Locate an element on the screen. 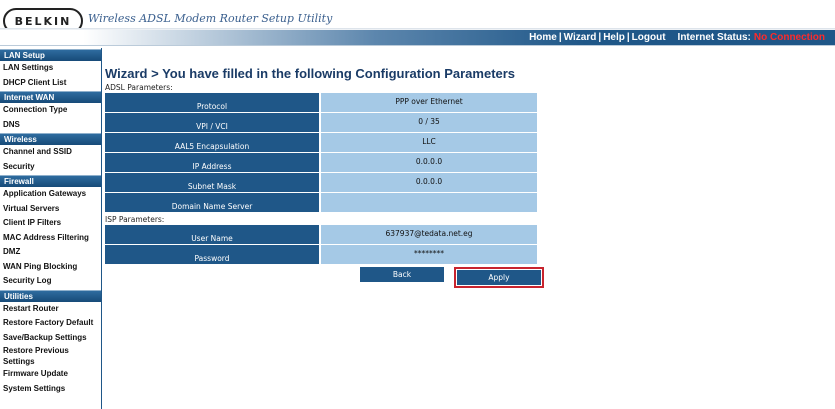 Image resolution: width=835 pixels, height=409 pixels. sidebar-item-system-settings: System Settings is located at coordinates (50, 389).